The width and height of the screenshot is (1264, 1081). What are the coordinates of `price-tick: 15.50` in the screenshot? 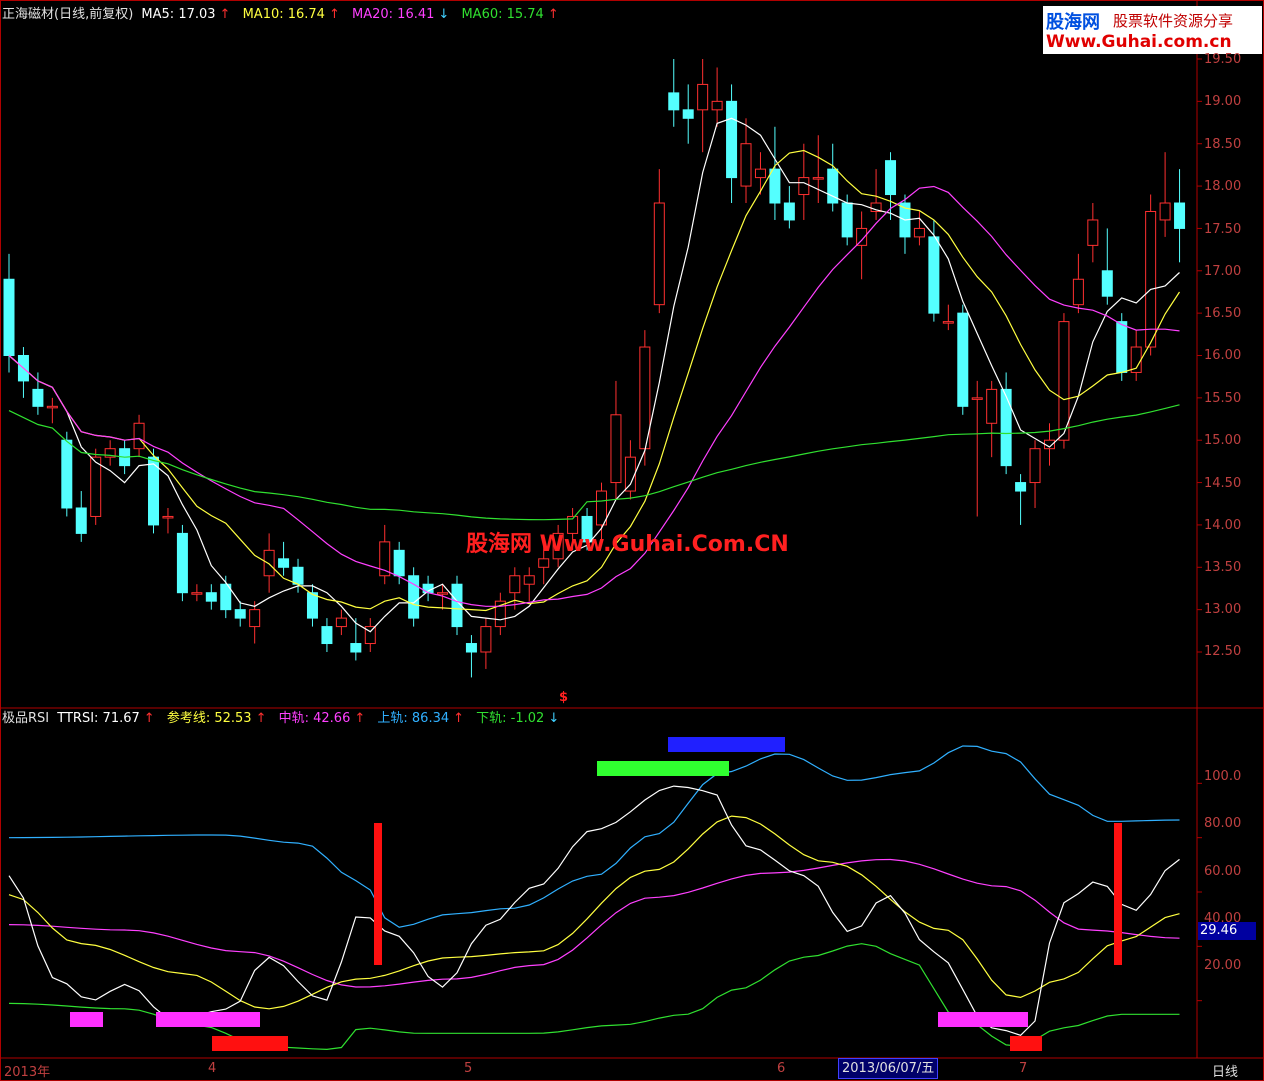 It's located at (1223, 398).